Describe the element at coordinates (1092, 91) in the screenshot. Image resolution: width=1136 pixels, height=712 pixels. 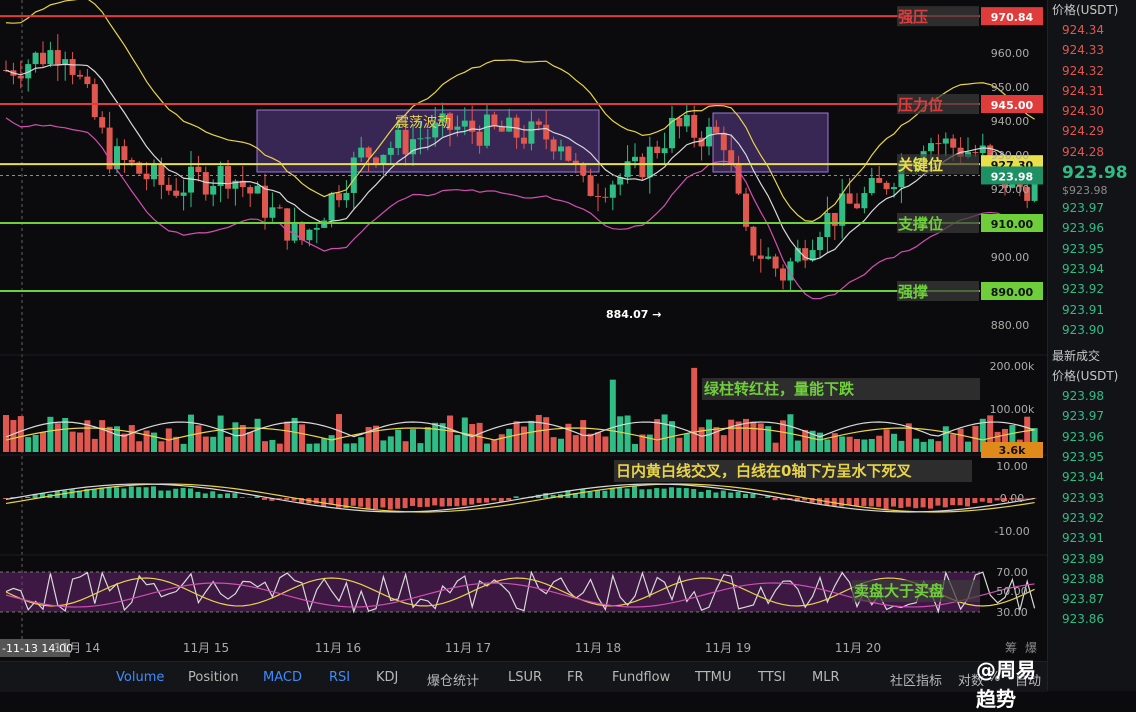
I see `ask-row: 924.31` at that location.